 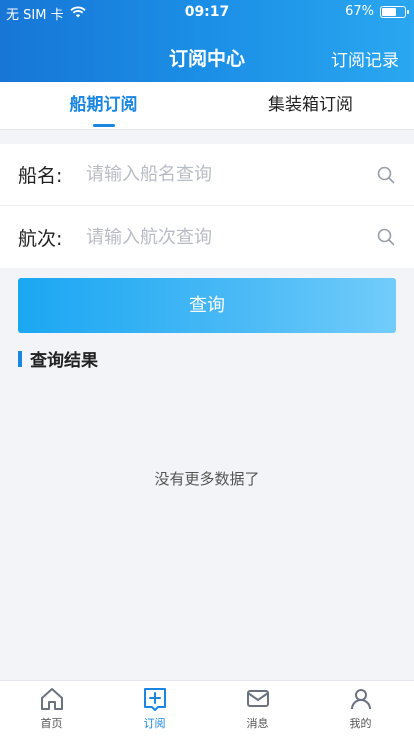 What do you see at coordinates (225, 174) in the screenshot?
I see `ship-name-input` at bounding box center [225, 174].